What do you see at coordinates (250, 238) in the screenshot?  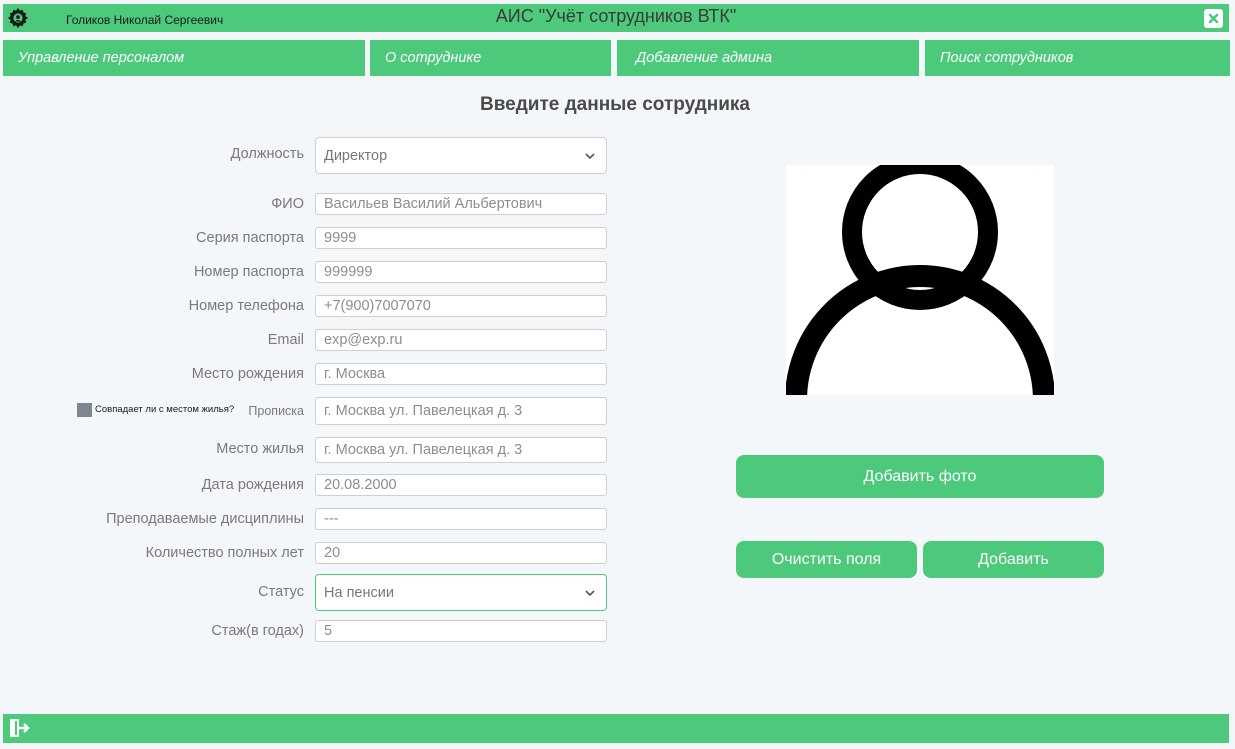 I see `passport-series-label: Серия паспорта` at bounding box center [250, 238].